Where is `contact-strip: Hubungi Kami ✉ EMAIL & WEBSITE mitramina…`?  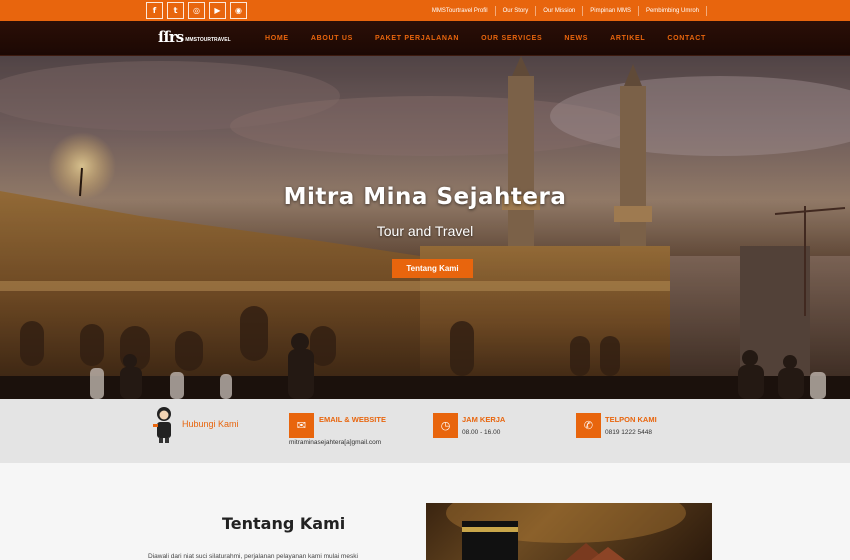 contact-strip: Hubungi Kami ✉ EMAIL & WEBSITE mitramina… is located at coordinates (425, 431).